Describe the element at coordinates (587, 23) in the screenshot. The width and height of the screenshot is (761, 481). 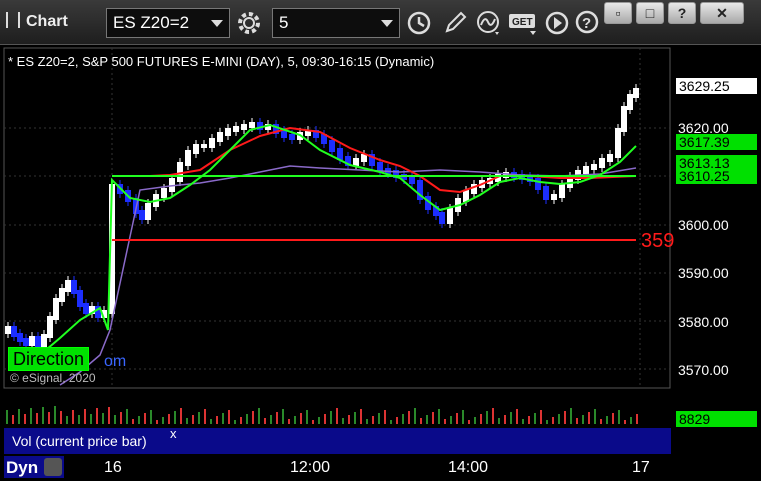
I see `help-button: ?` at that location.